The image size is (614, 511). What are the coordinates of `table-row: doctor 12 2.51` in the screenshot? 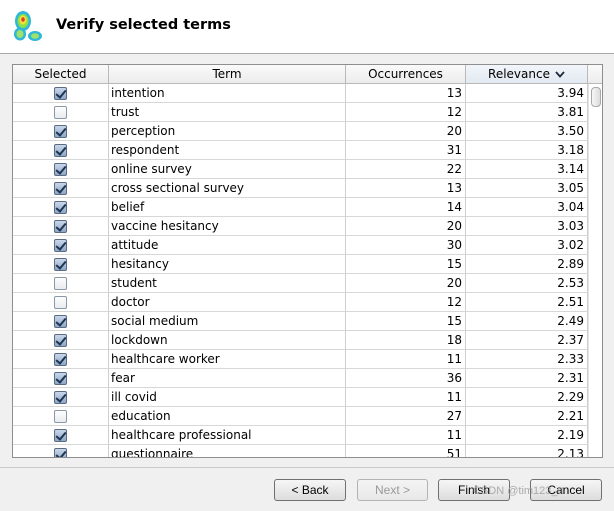 It's located at (300, 302).